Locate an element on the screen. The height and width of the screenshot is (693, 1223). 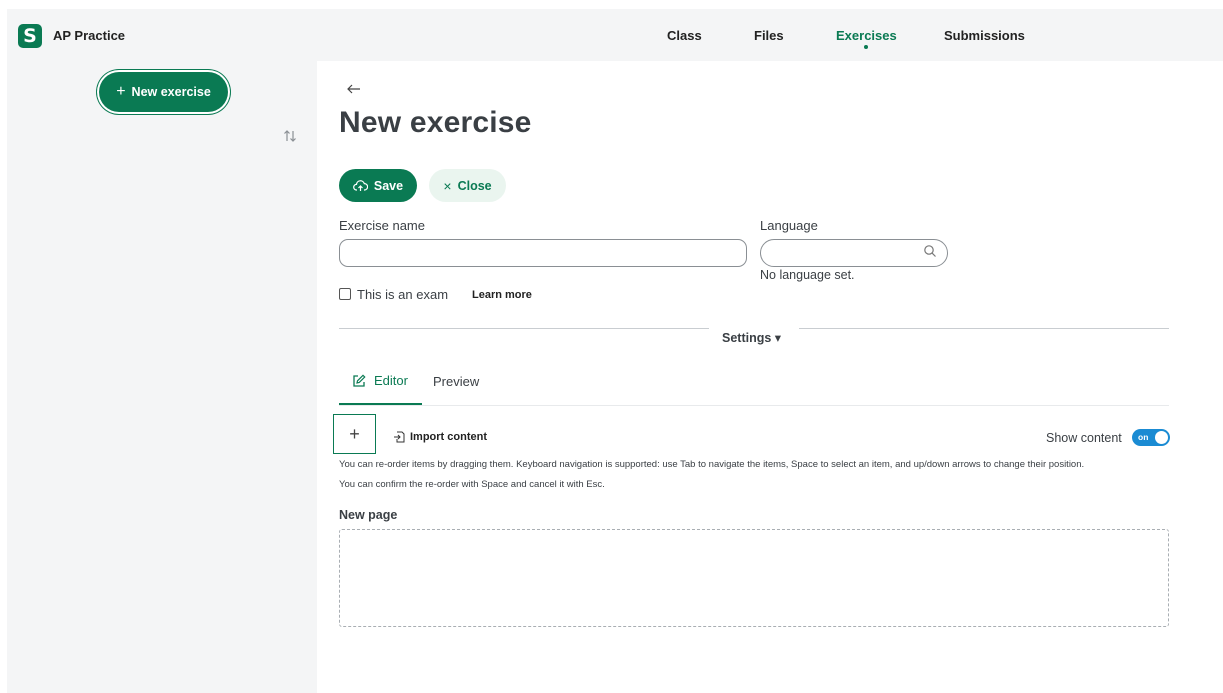
import-content-button: Import content is located at coordinates (440, 437).